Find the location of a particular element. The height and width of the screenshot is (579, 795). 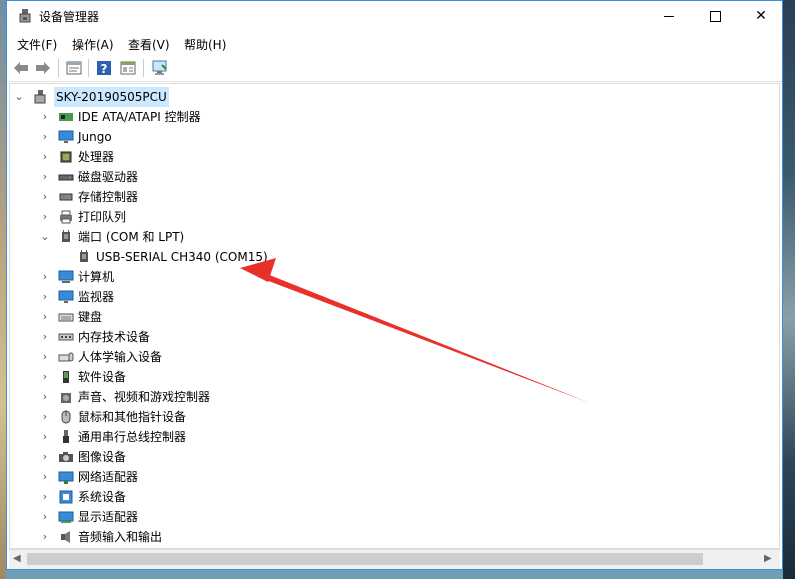

menu-view: 查看(V) is located at coordinates (149, 44).